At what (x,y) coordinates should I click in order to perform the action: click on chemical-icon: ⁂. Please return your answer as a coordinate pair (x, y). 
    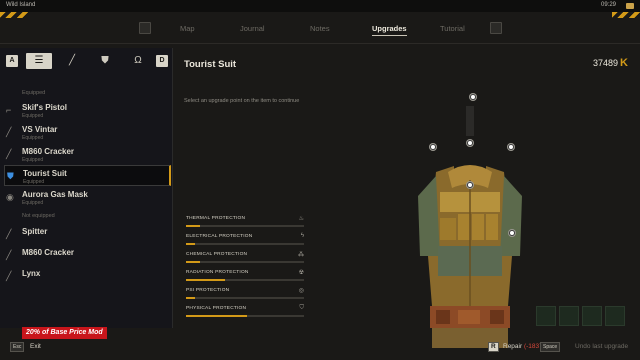
    Looking at the image, I should click on (301, 255).